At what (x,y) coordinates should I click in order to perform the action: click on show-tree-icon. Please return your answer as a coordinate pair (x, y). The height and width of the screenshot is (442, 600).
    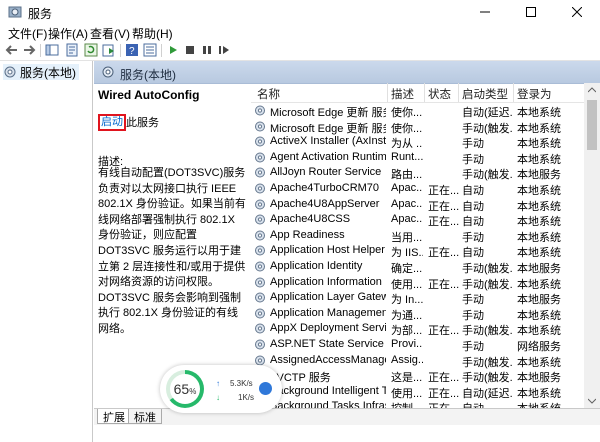
    Looking at the image, I should click on (52, 50).